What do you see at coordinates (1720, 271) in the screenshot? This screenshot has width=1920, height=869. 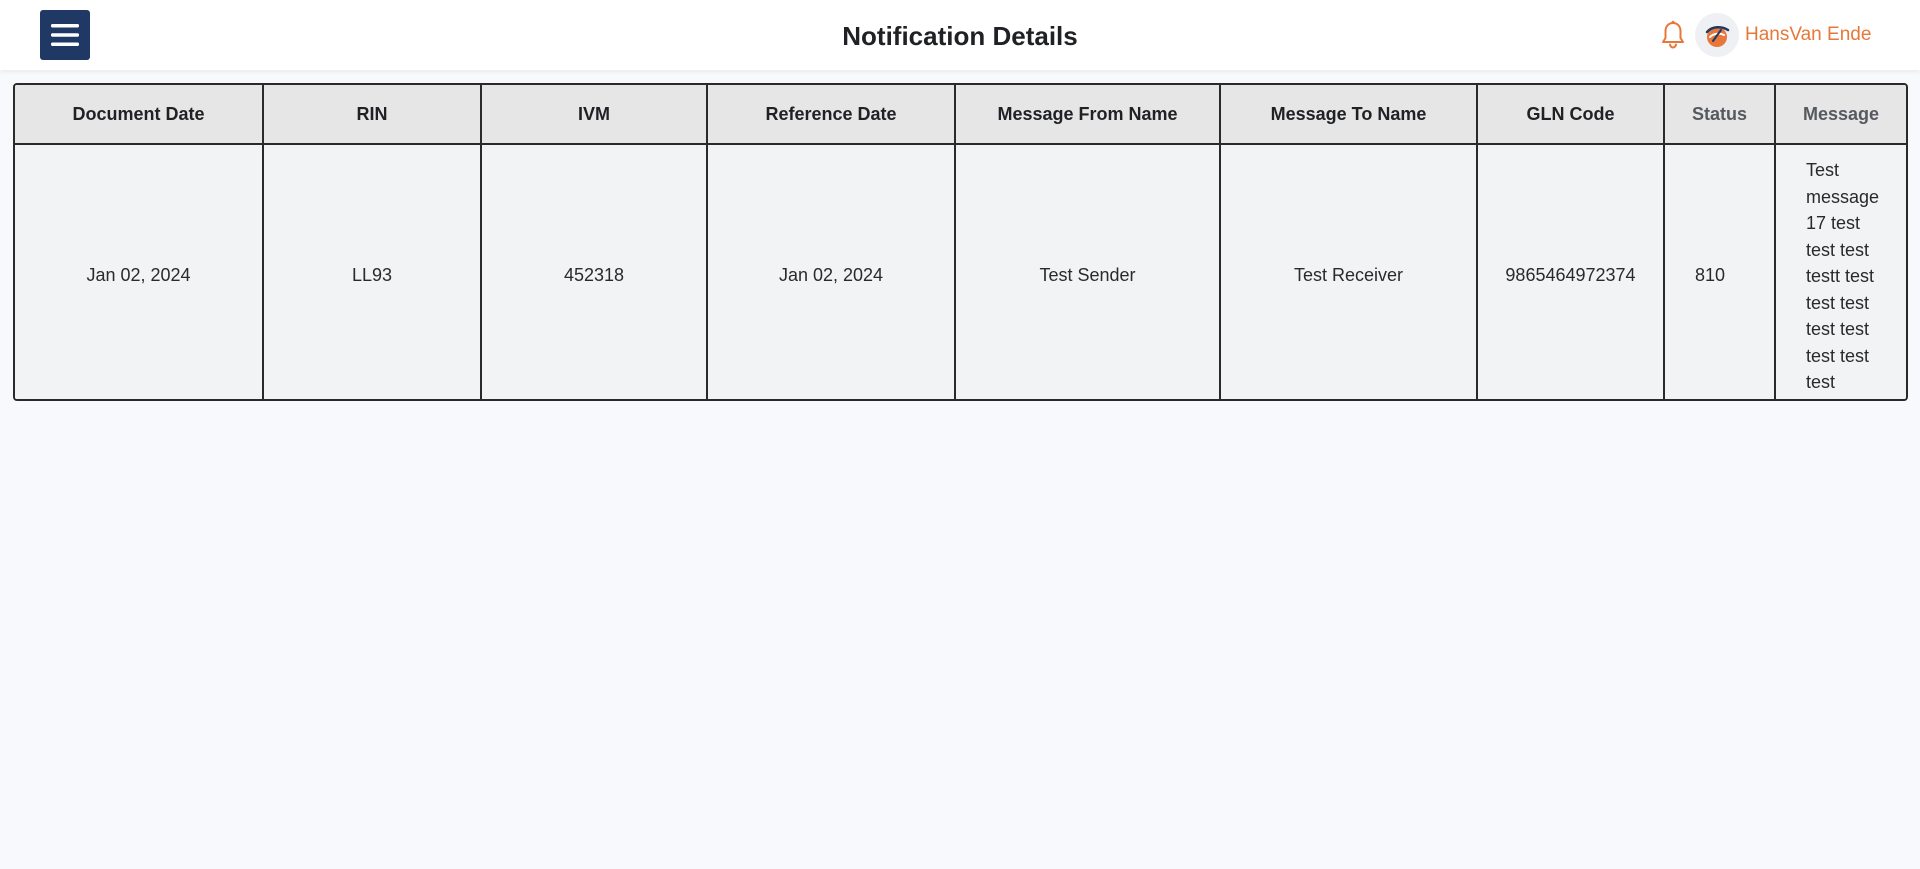 I see `cell-status: 810` at bounding box center [1720, 271].